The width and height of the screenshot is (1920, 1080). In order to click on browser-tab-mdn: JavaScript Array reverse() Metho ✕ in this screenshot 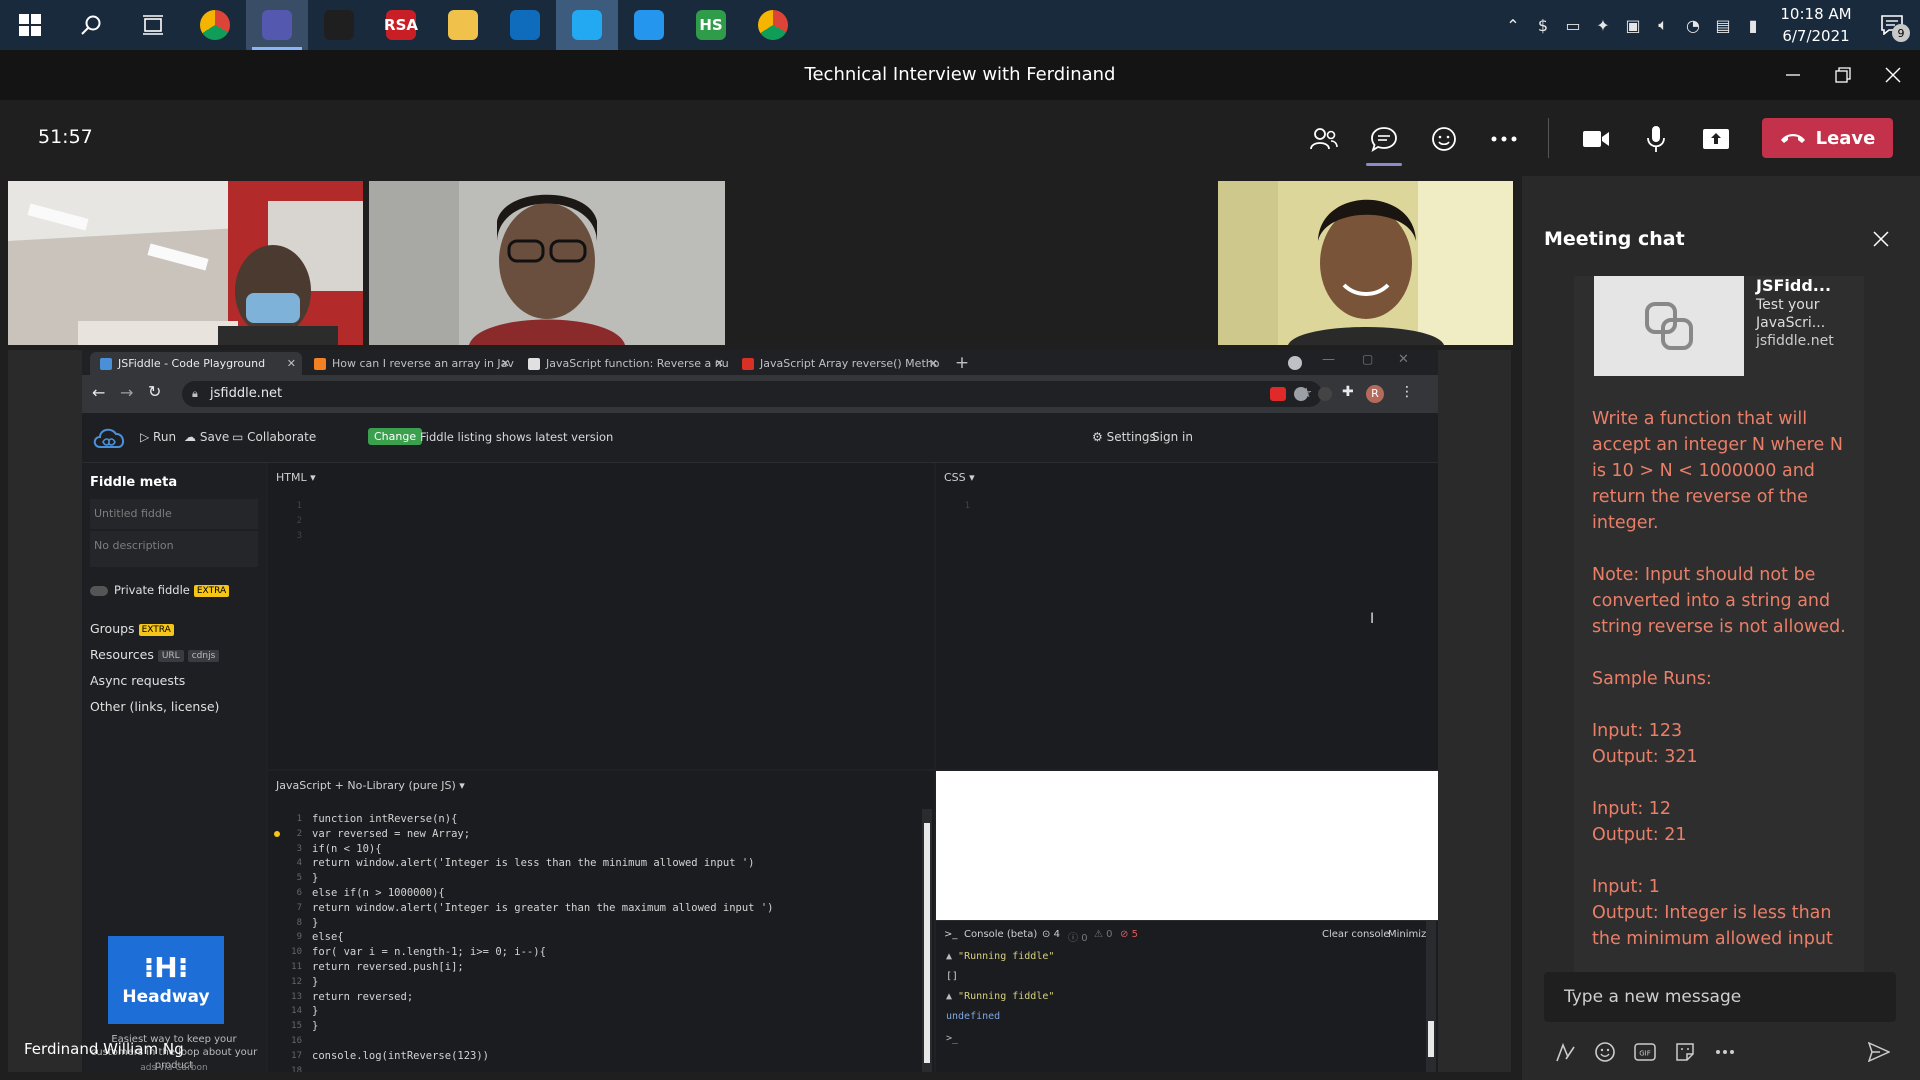, I will do `click(838, 363)`.